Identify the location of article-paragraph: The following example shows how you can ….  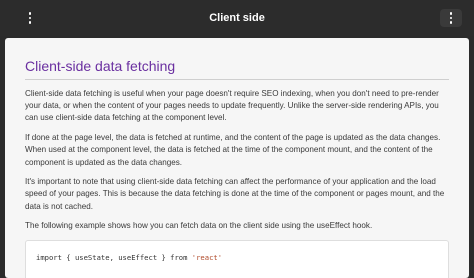
(199, 226).